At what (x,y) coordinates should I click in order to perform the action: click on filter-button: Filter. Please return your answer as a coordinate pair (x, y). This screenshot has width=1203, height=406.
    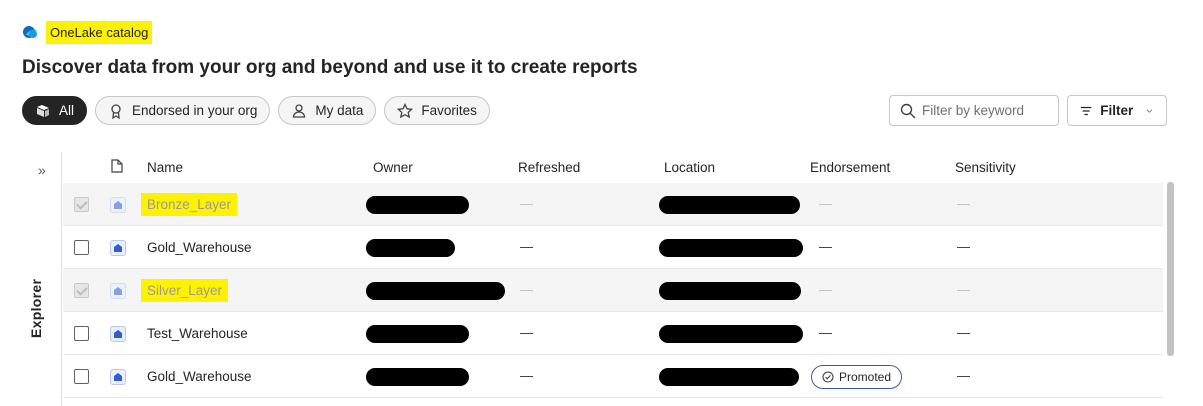
    Looking at the image, I should click on (1117, 110).